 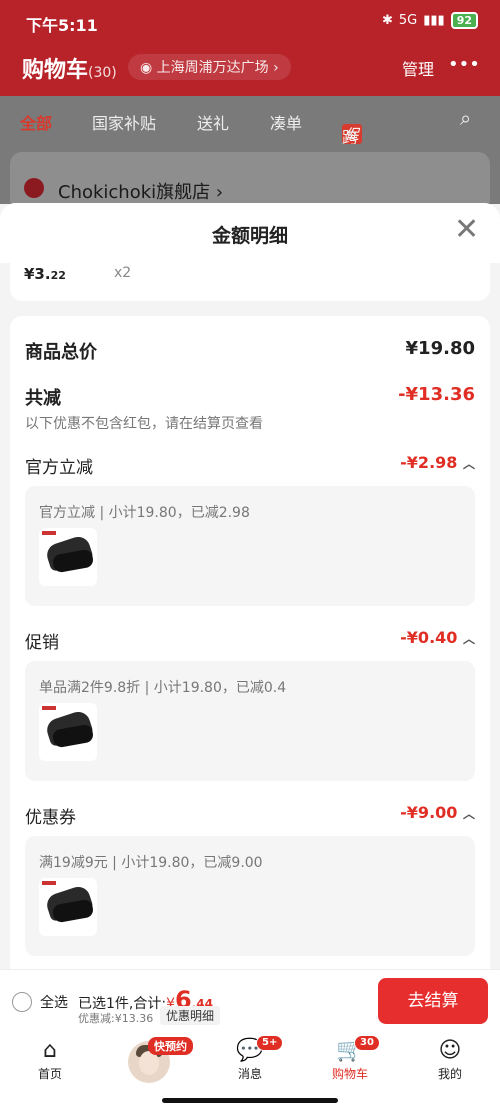 I want to click on section-coupon: 优惠券 -¥9.00 ︿, so click(x=250, y=815).